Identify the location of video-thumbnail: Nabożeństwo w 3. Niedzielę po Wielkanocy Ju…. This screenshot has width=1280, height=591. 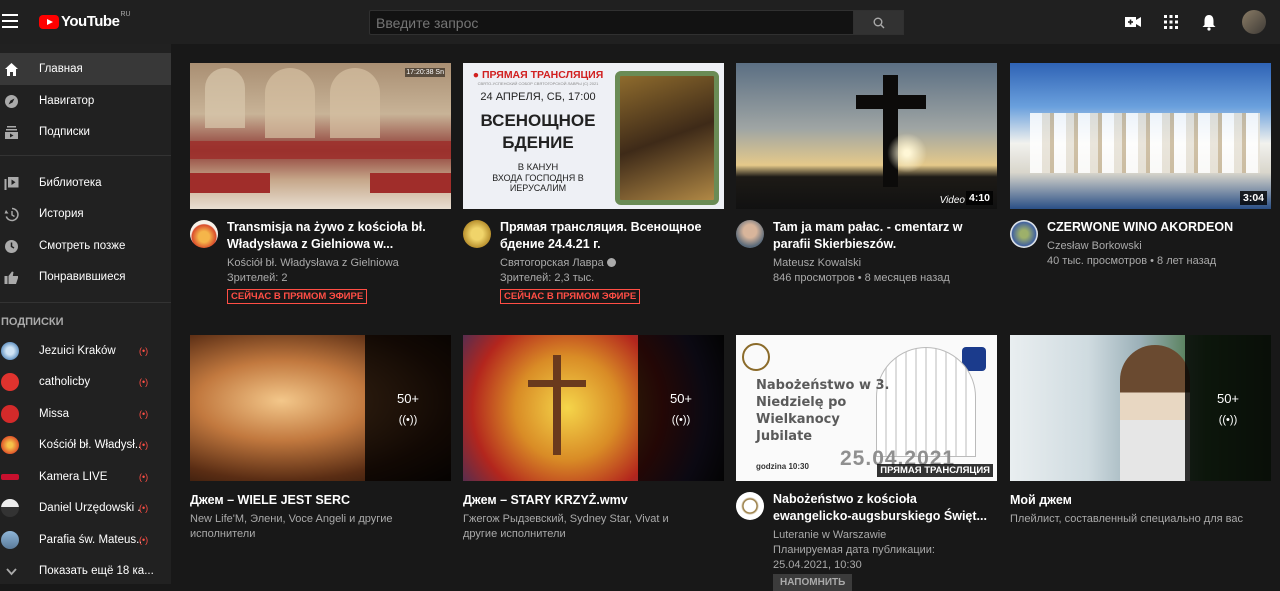
(866, 408).